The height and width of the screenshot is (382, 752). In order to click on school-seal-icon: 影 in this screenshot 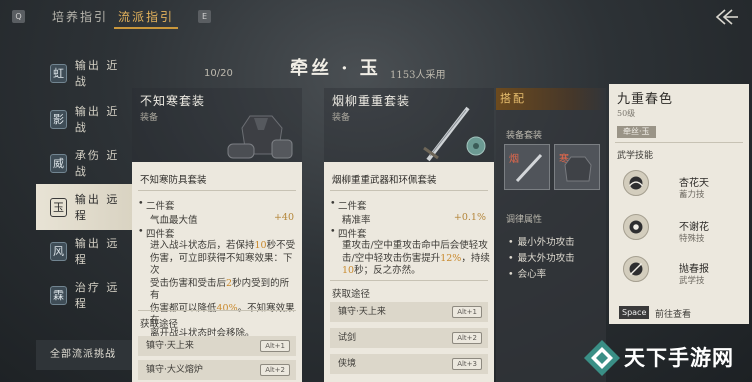, I will do `click(58, 119)`.